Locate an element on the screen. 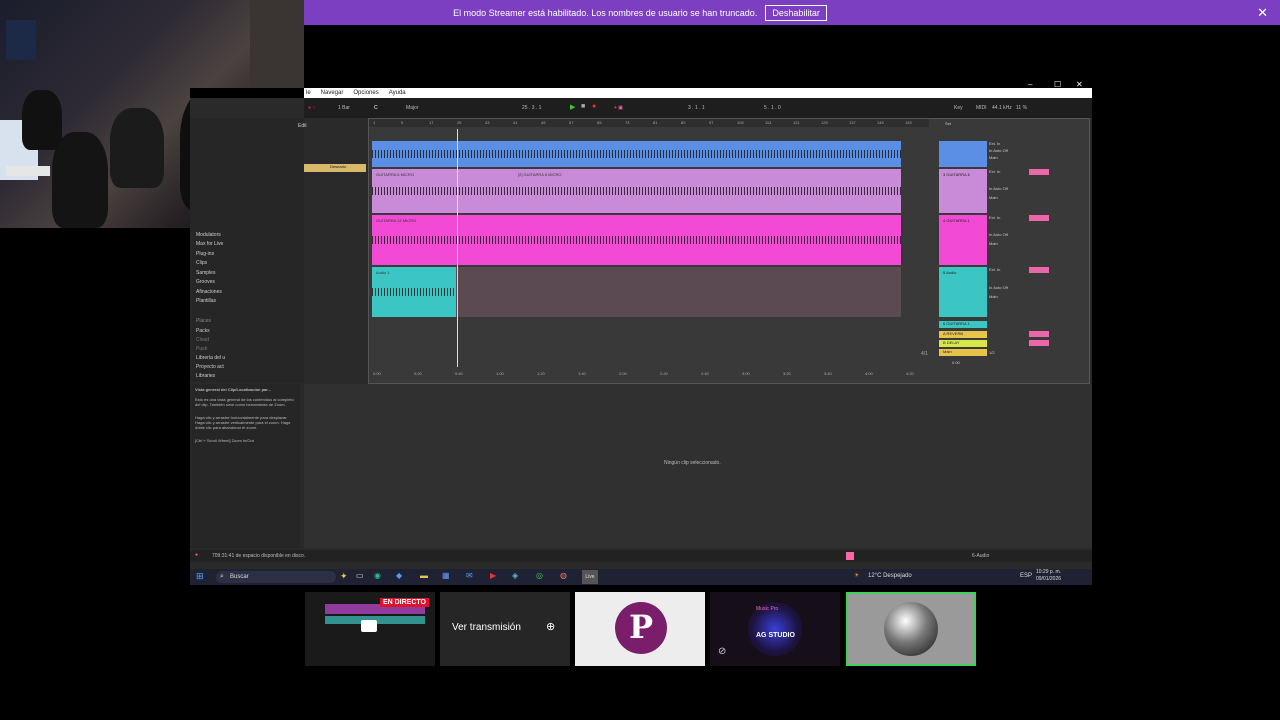 This screenshot has width=1280, height=720. playhead is located at coordinates (457, 248).